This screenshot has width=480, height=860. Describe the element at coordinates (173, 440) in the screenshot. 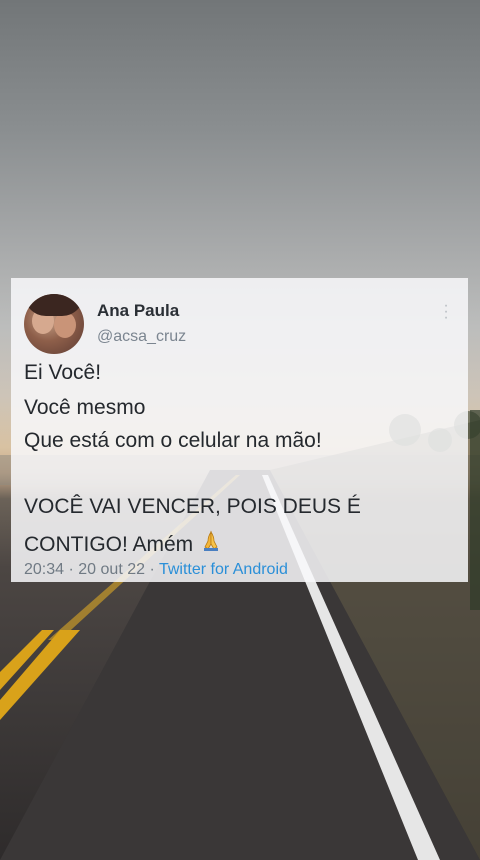

I see `tweet-text-line-3: Que está com o celular na mão!` at that location.